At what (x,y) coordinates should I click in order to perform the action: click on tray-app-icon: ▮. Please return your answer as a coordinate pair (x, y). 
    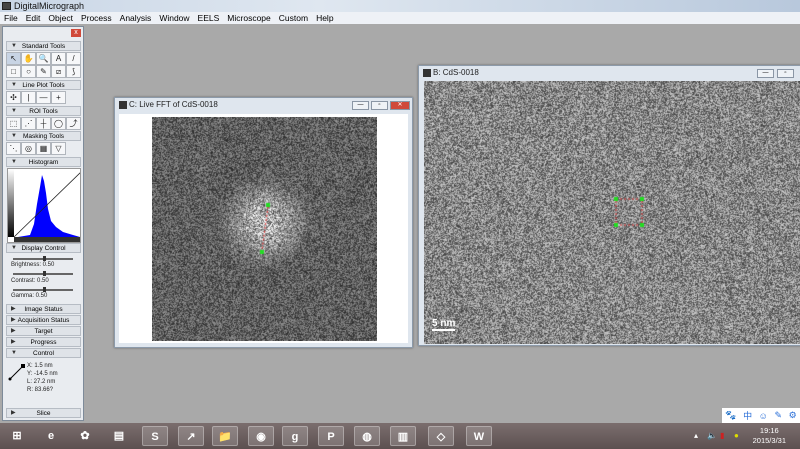
    Looking at the image, I should click on (722, 435).